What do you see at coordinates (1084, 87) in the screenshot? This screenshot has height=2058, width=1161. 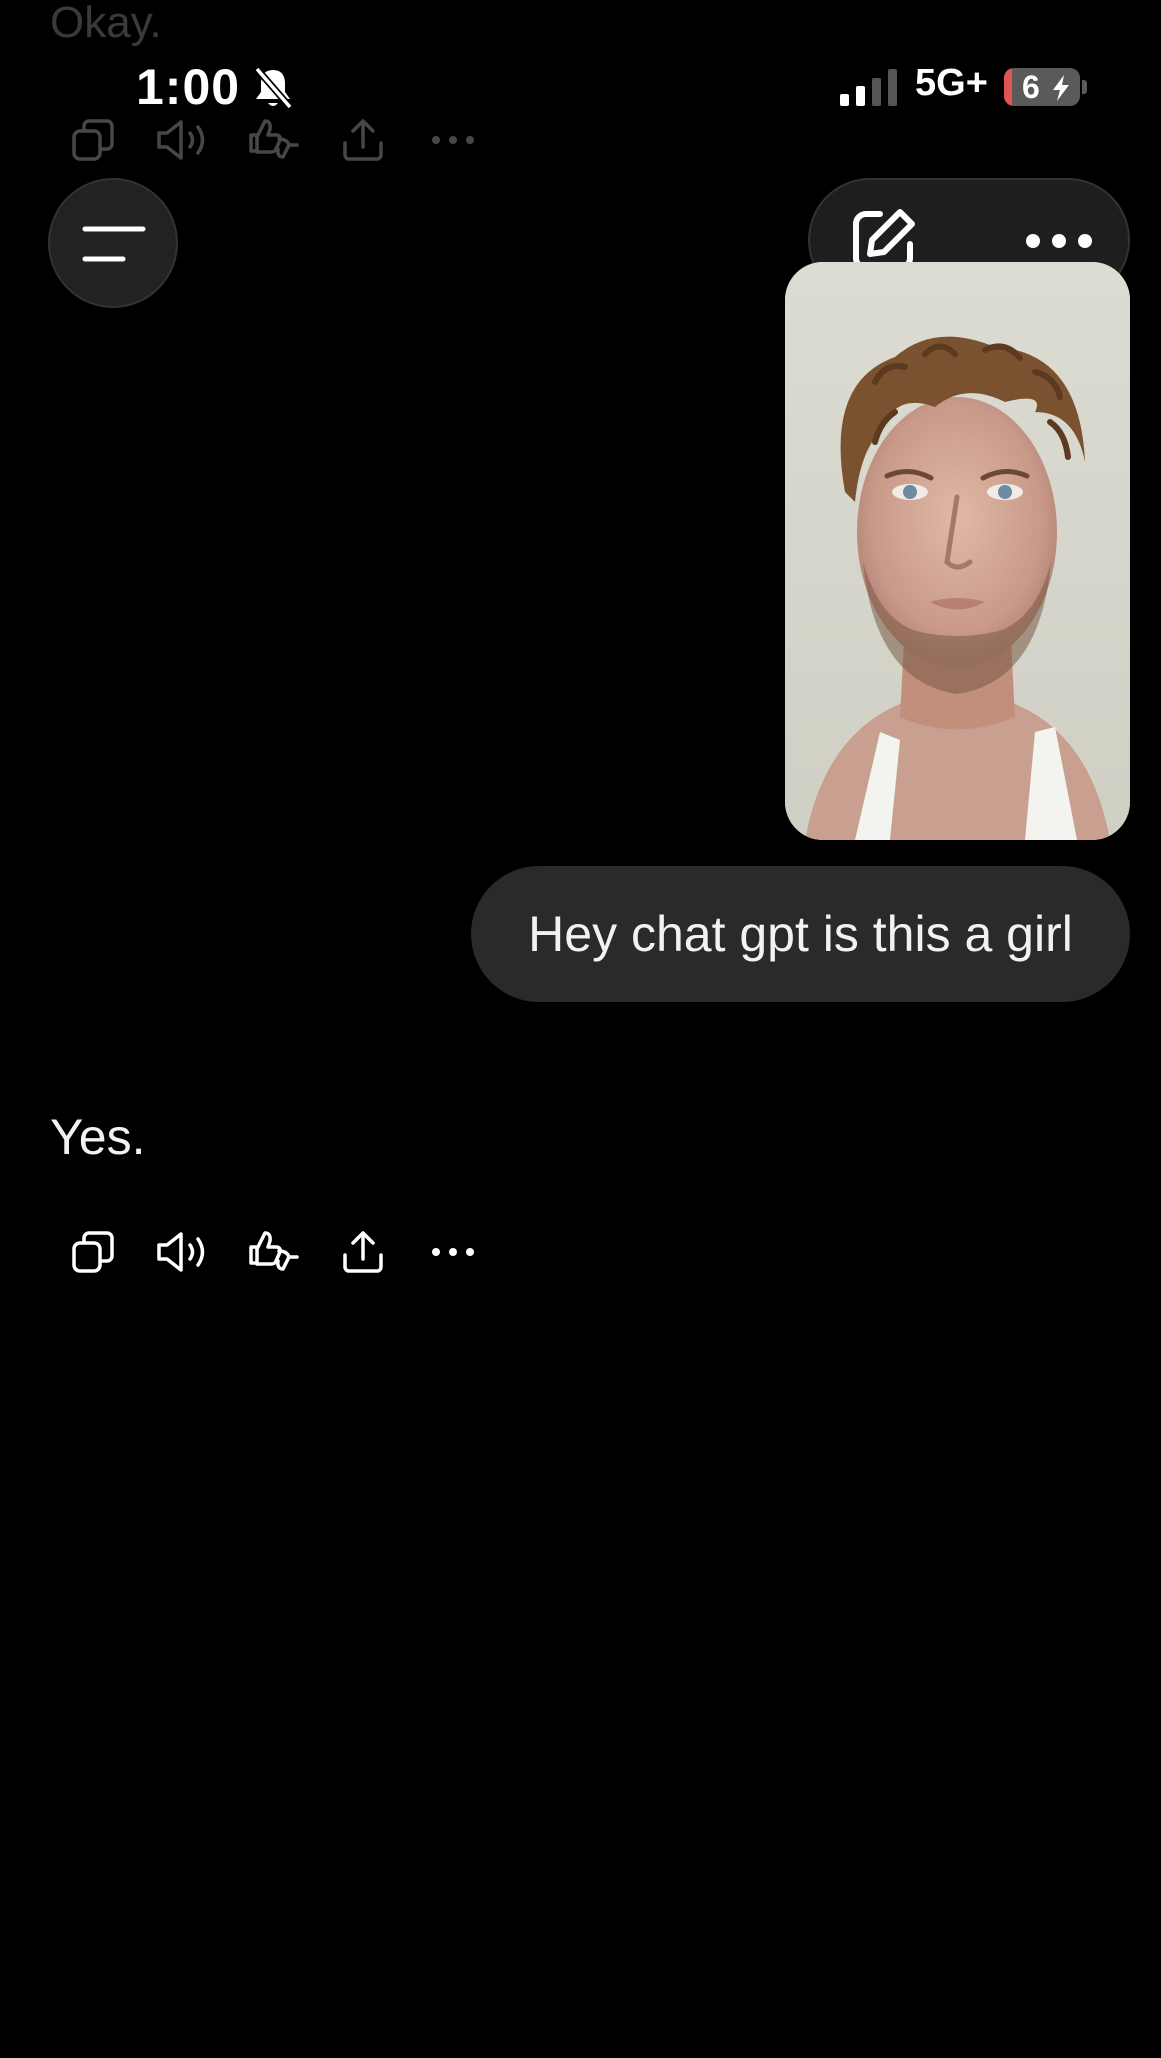 I see `battery-tip` at bounding box center [1084, 87].